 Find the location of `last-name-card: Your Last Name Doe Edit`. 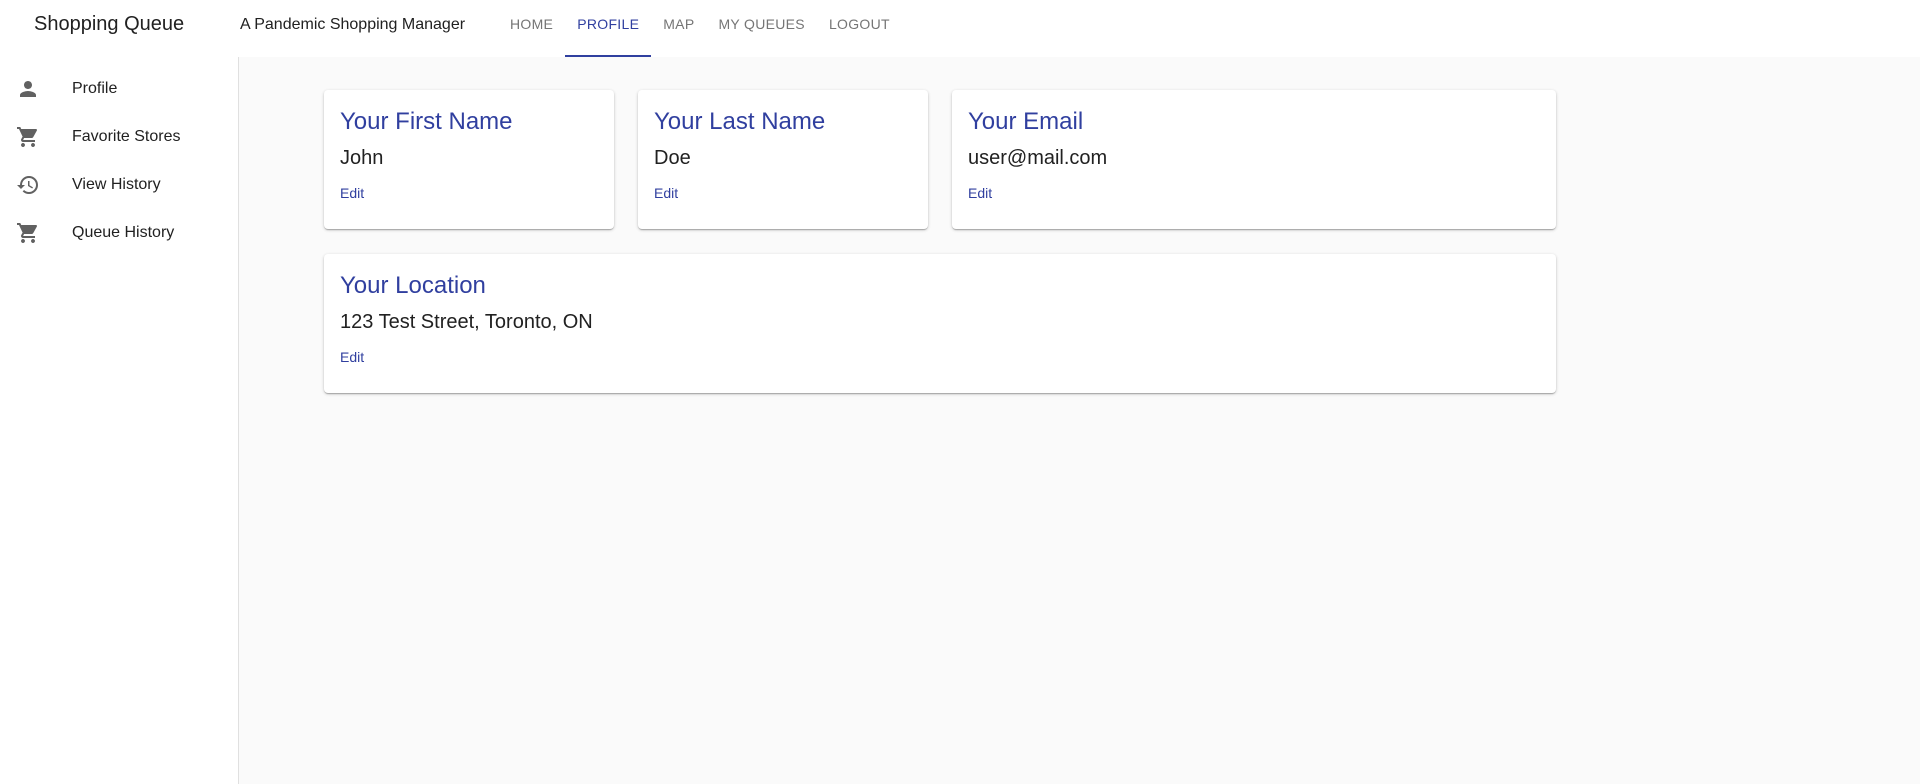

last-name-card: Your Last Name Doe Edit is located at coordinates (783, 159).